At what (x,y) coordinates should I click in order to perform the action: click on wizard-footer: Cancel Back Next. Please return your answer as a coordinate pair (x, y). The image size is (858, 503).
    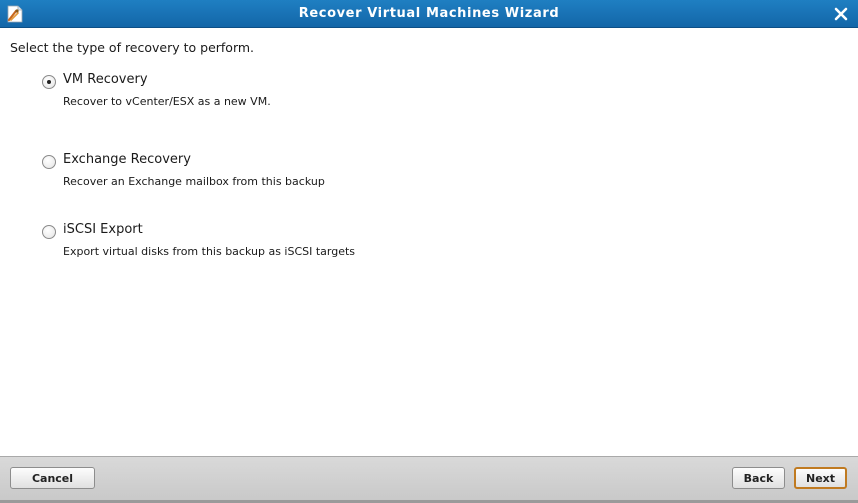
    Looking at the image, I should click on (429, 479).